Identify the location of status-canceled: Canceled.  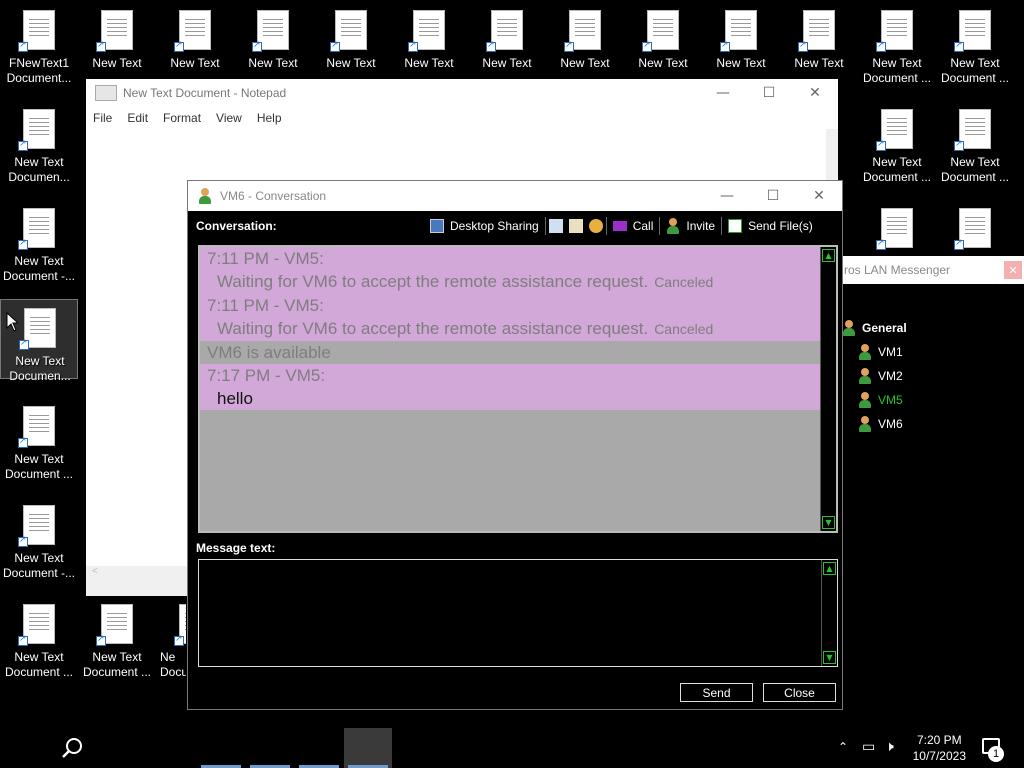
(684, 329).